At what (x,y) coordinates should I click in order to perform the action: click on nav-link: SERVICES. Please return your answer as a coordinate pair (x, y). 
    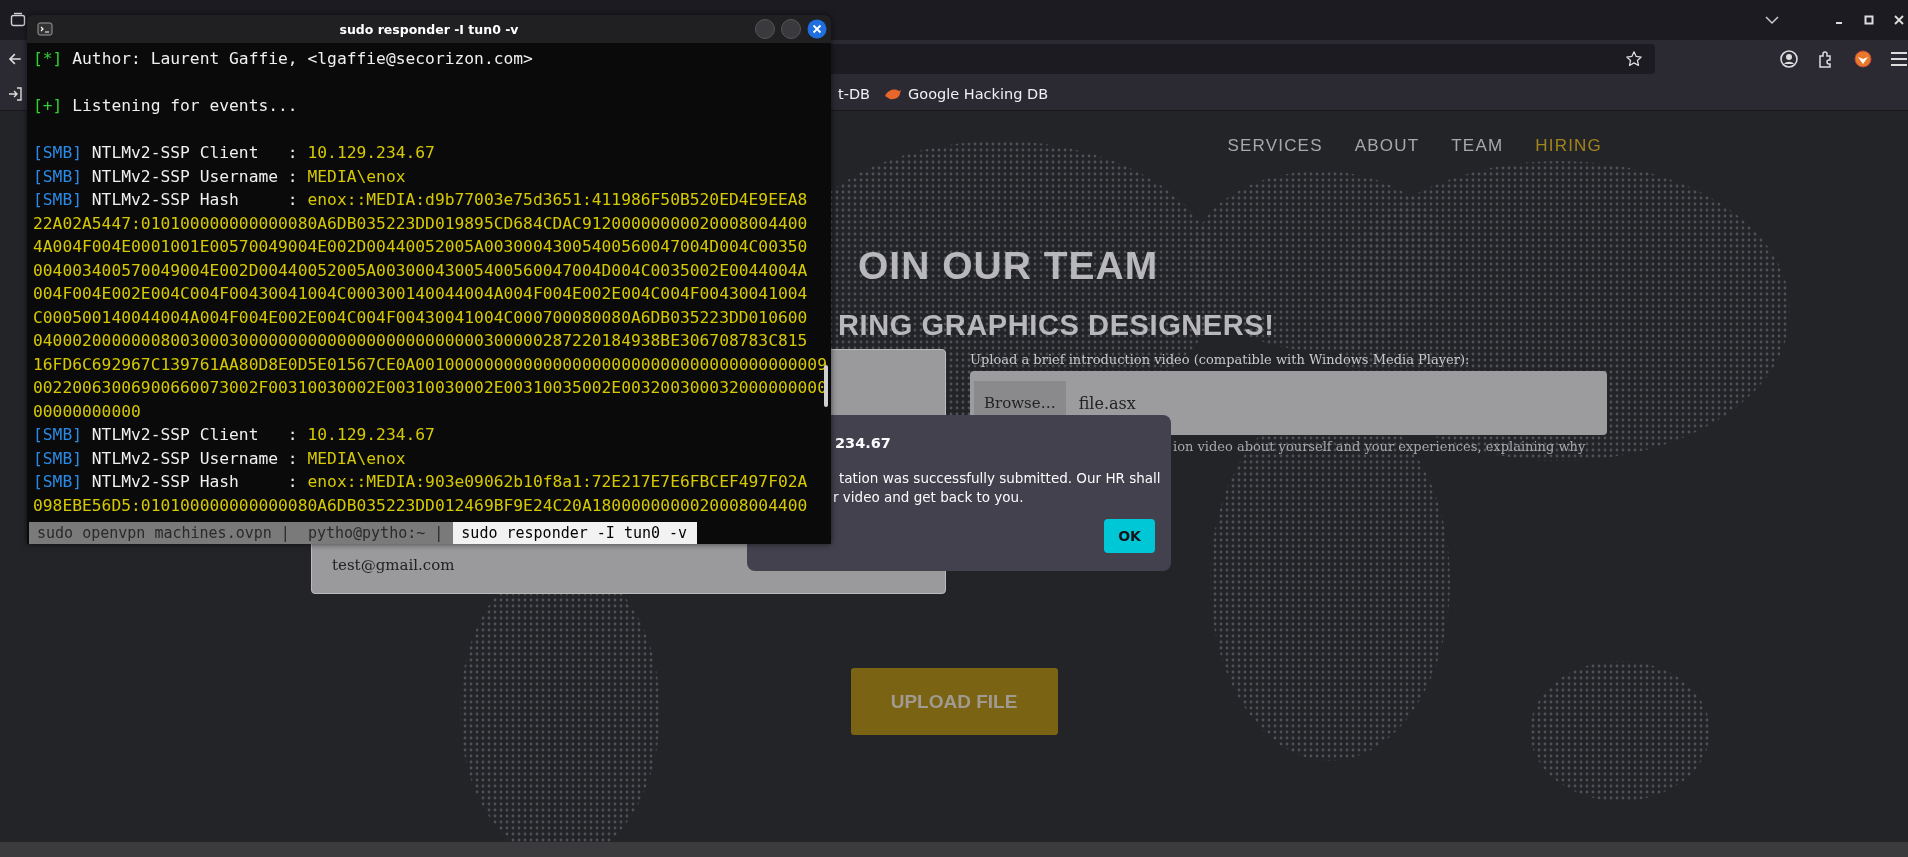
    Looking at the image, I should click on (1275, 146).